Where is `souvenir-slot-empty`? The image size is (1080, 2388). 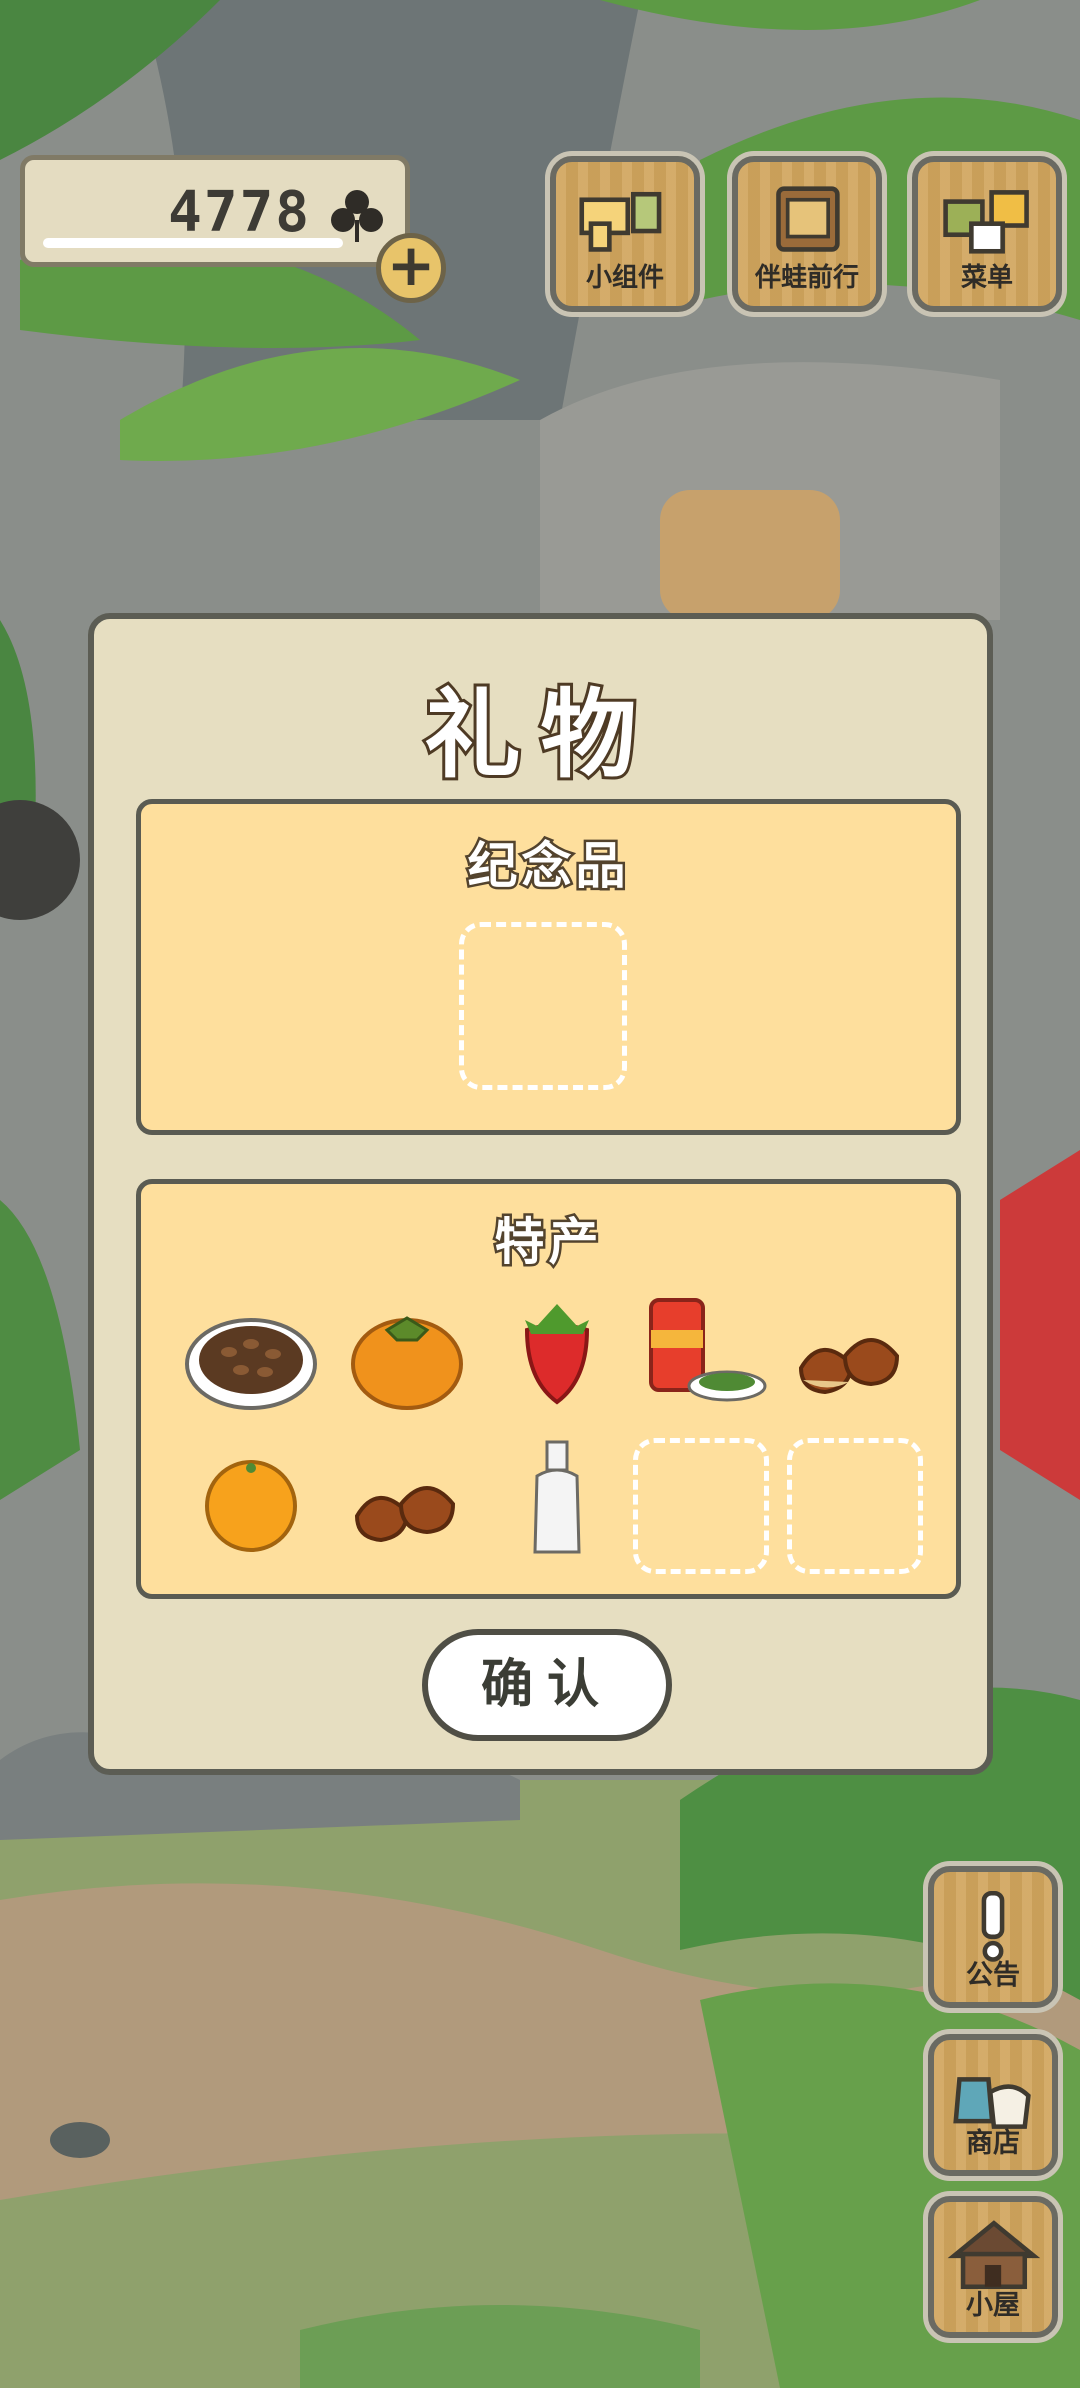
souvenir-slot-empty is located at coordinates (543, 1006).